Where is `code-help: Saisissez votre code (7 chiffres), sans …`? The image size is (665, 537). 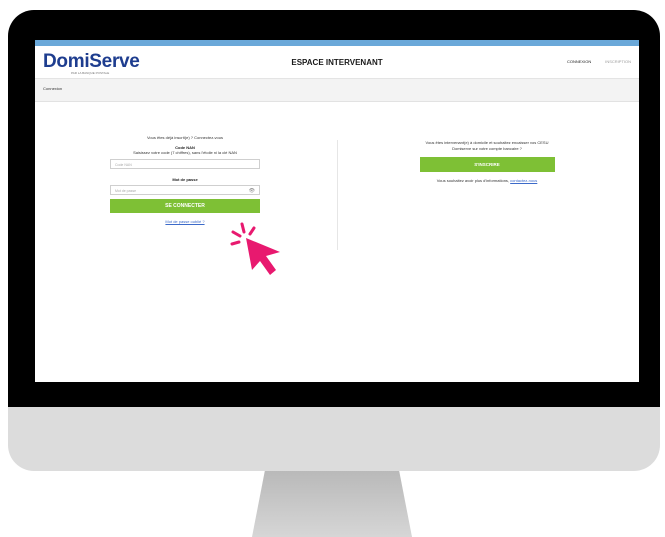 code-help: Saisissez votre code (7 chiffres), sans … is located at coordinates (185, 152).